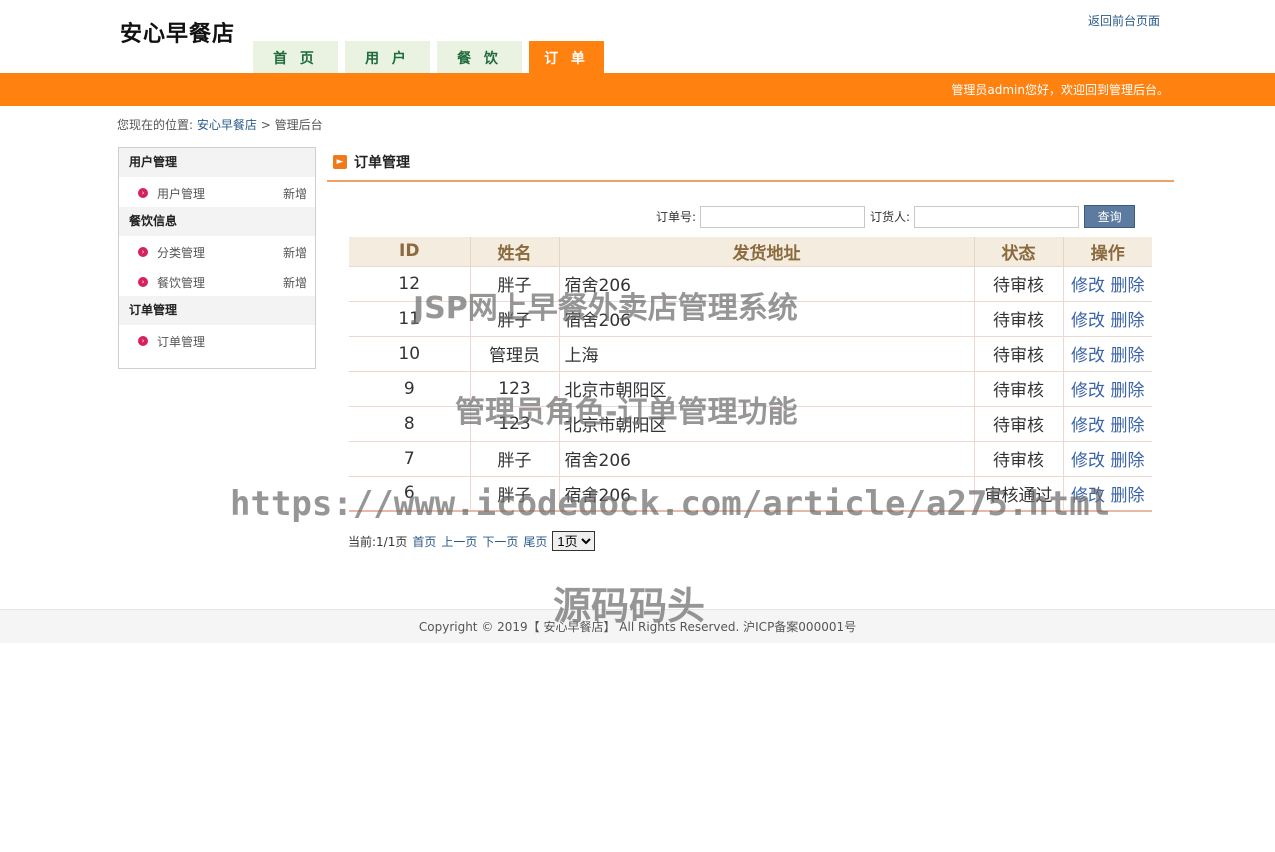 This screenshot has width=1275, height=852. What do you see at coordinates (515, 423) in the screenshot?
I see `cell-name: 123` at bounding box center [515, 423].